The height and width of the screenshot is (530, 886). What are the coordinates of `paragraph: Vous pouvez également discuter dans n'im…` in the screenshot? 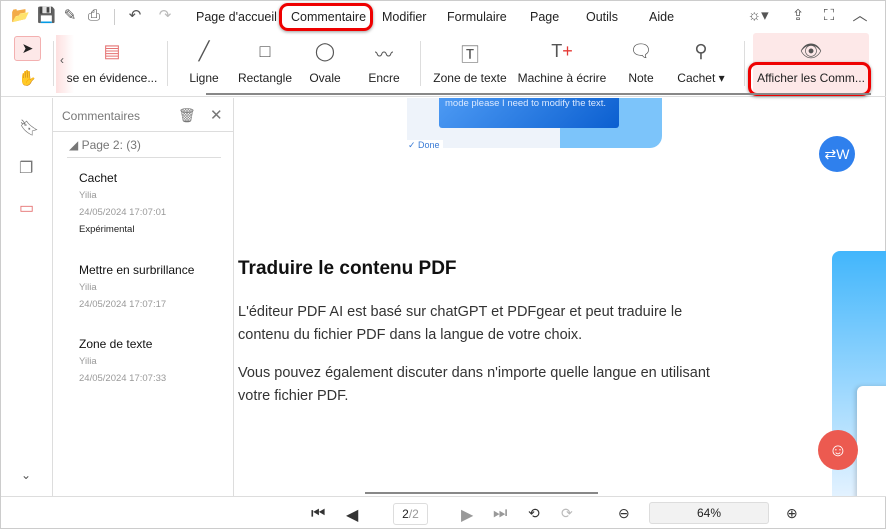 It's located at (474, 384).